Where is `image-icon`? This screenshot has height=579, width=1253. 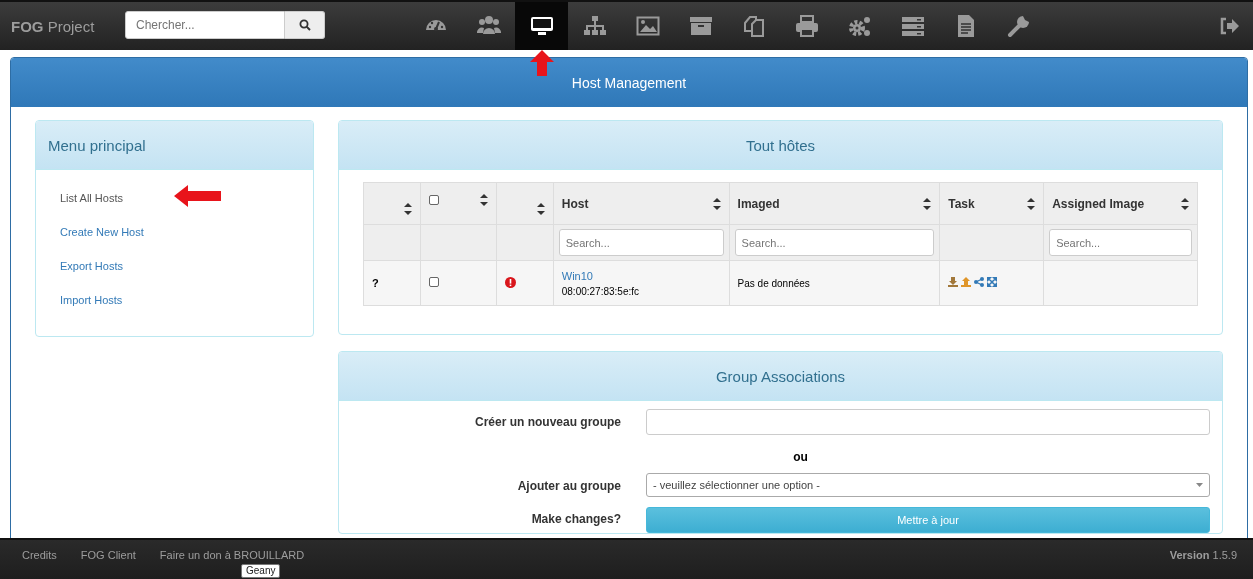
image-icon is located at coordinates (647, 26).